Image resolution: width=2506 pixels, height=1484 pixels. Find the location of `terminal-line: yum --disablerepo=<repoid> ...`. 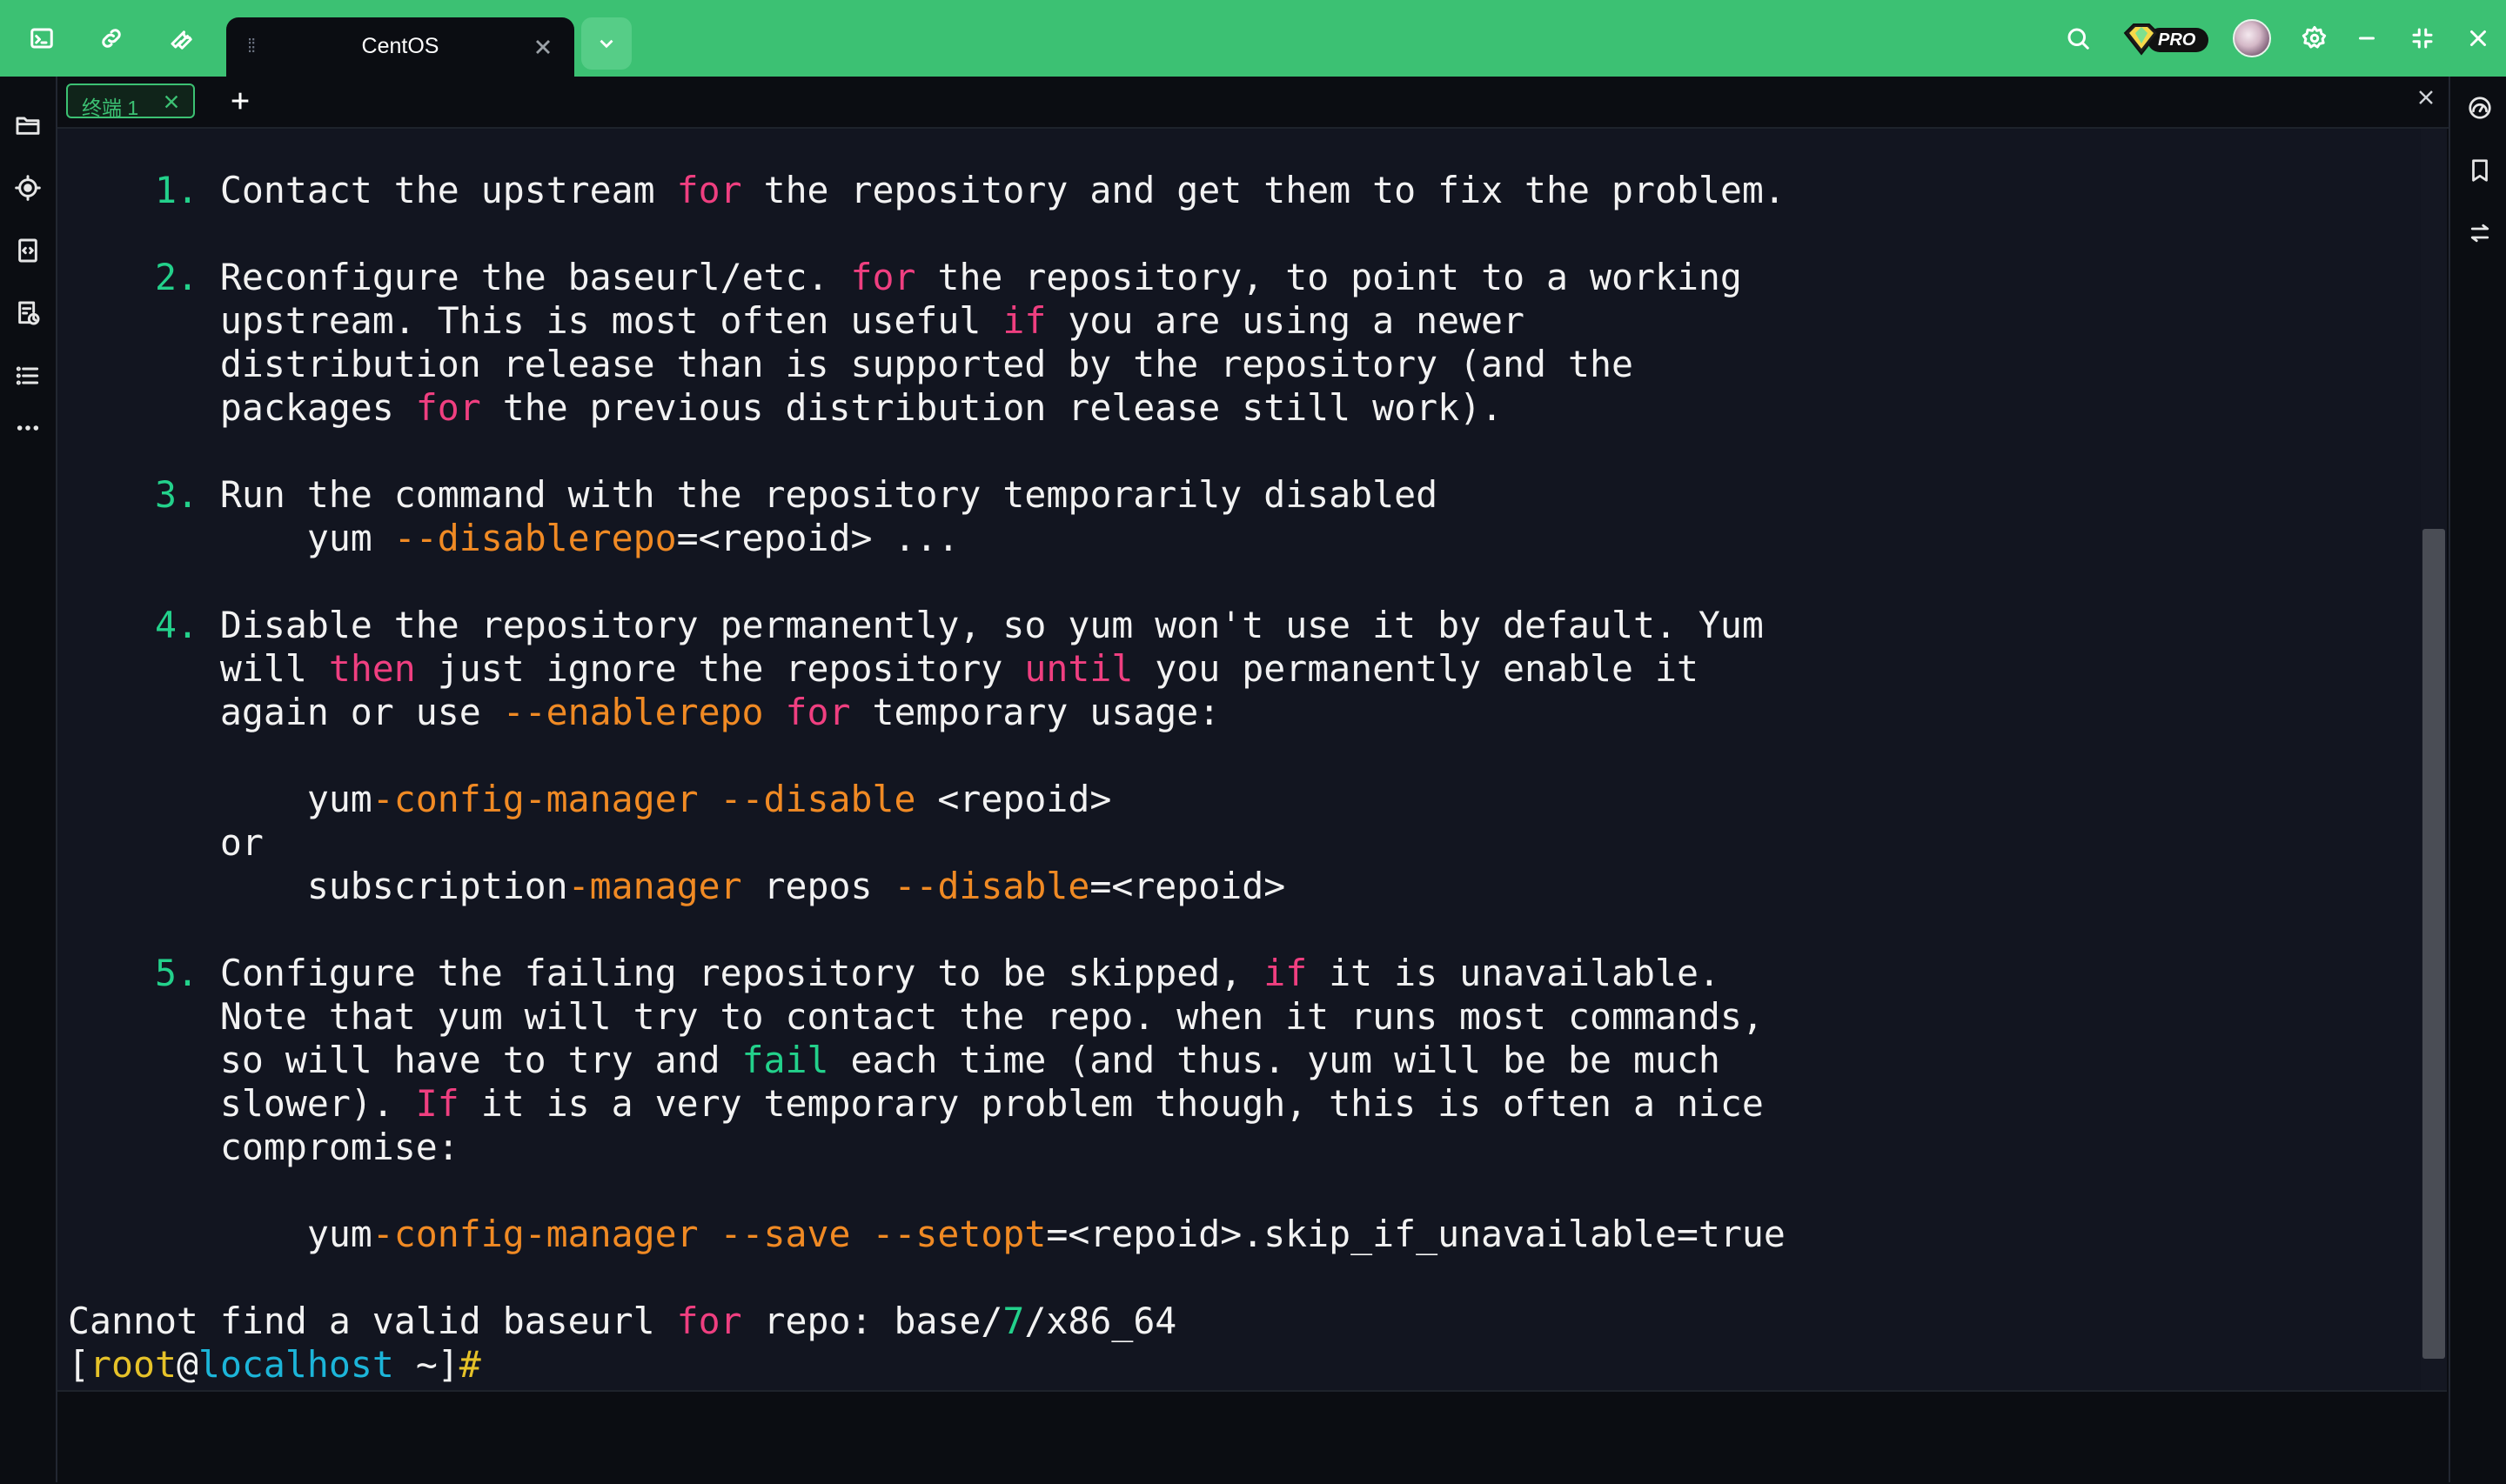

terminal-line: yum --disablerepo=<repoid> ... is located at coordinates (514, 538).